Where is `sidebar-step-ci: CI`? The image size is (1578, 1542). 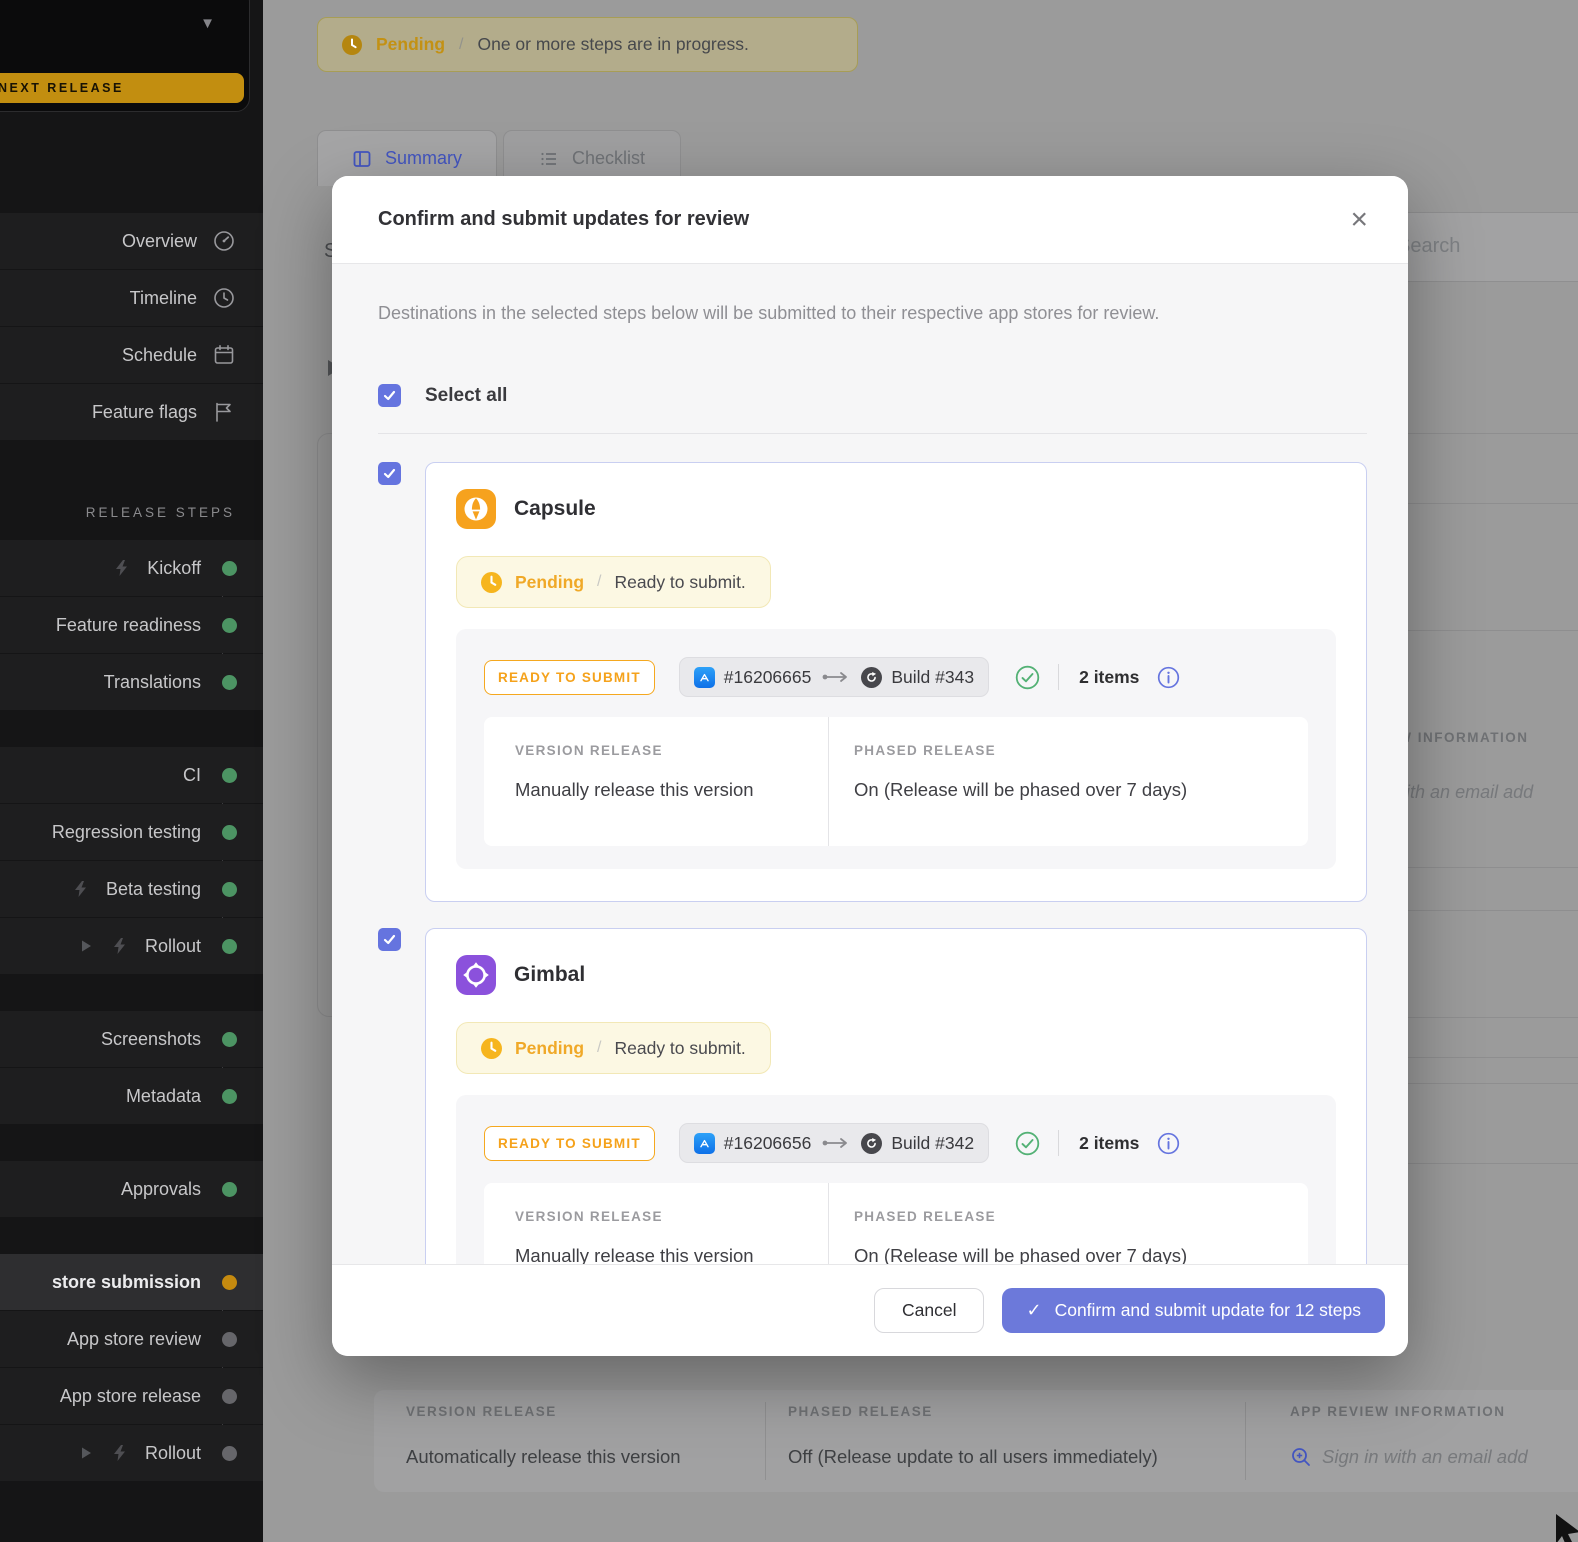
sidebar-step-ci: CI is located at coordinates (131, 775).